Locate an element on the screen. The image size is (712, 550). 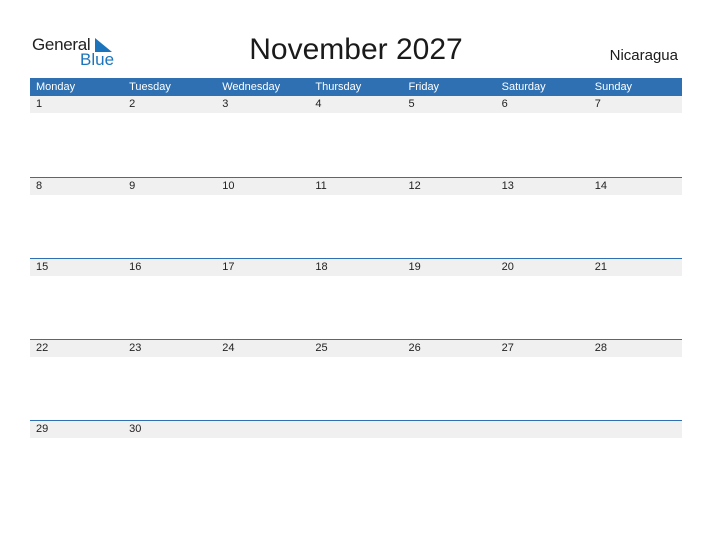
day-cell: 19 is located at coordinates (414, 267).